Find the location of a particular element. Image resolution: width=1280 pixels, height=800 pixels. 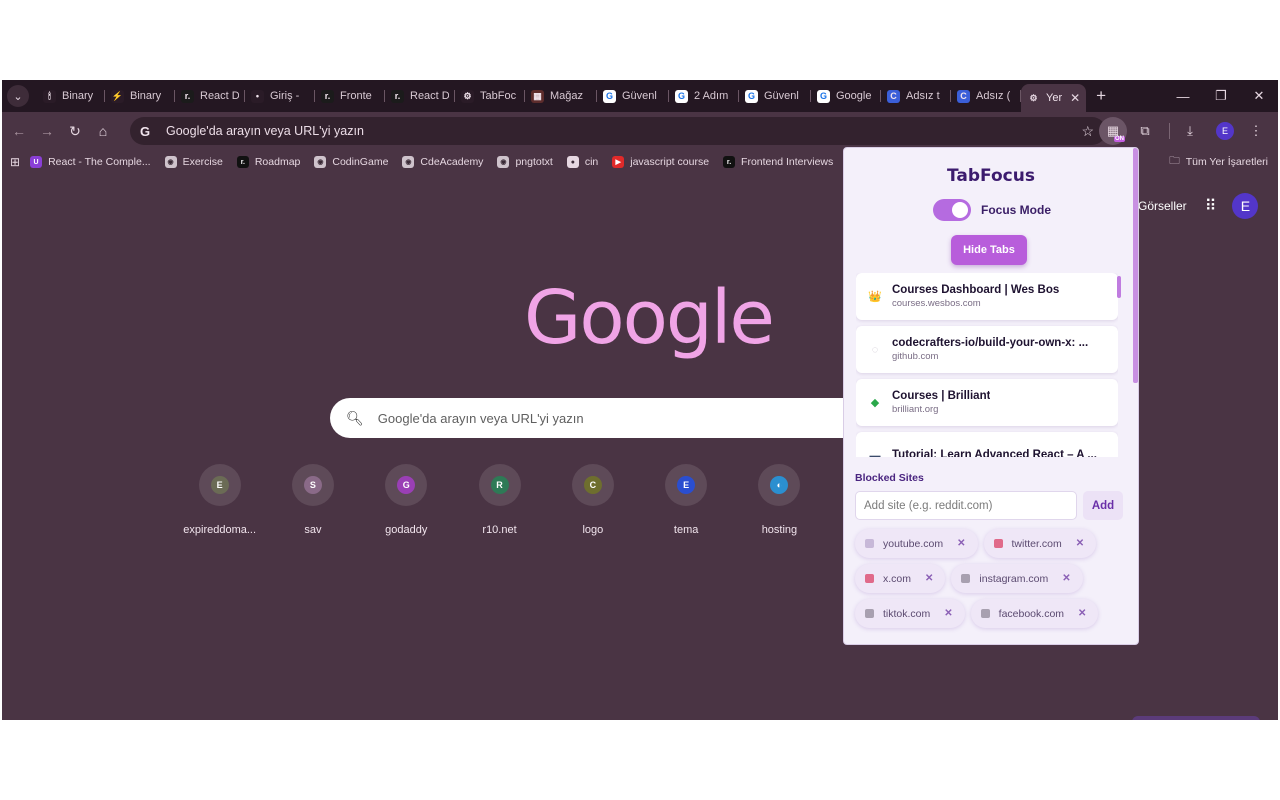

focus-mode-toggle is located at coordinates (952, 210).